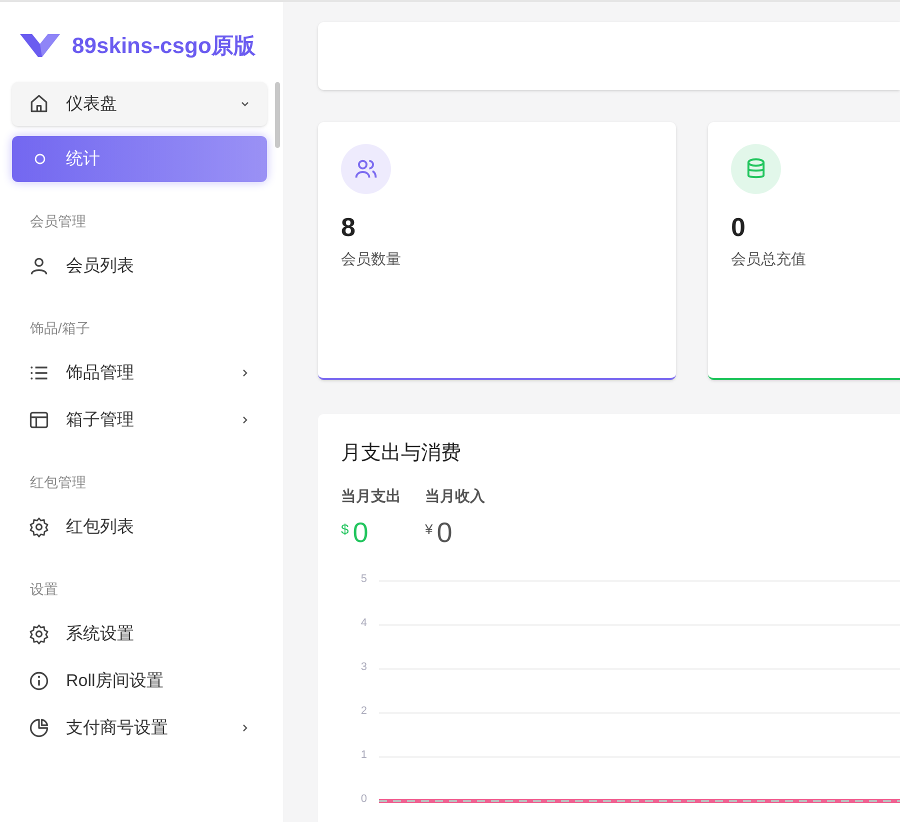 This screenshot has width=900, height=822. Describe the element at coordinates (39, 104) in the screenshot. I see `home-icon` at that location.